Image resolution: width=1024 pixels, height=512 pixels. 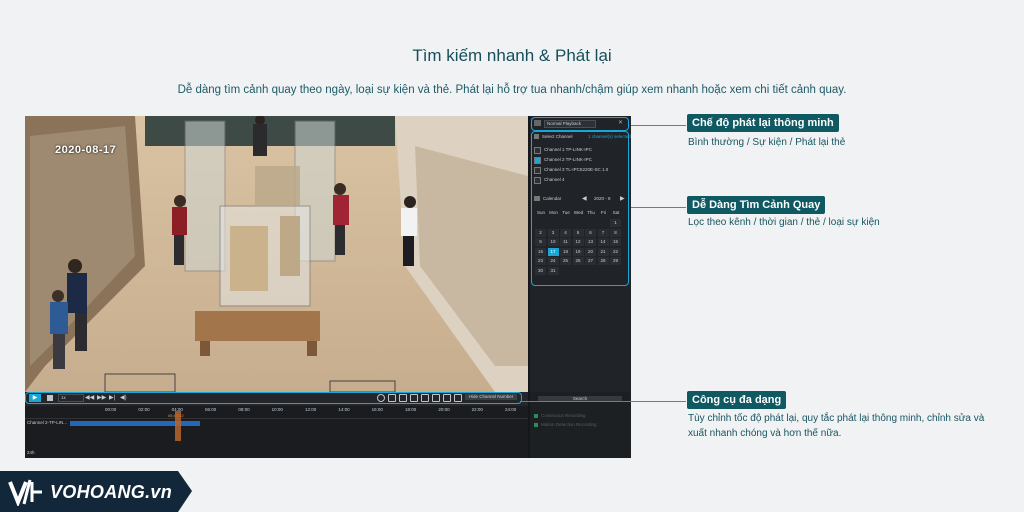 What do you see at coordinates (578, 261) in the screenshot?
I see `calendar-day: 26` at bounding box center [578, 261].